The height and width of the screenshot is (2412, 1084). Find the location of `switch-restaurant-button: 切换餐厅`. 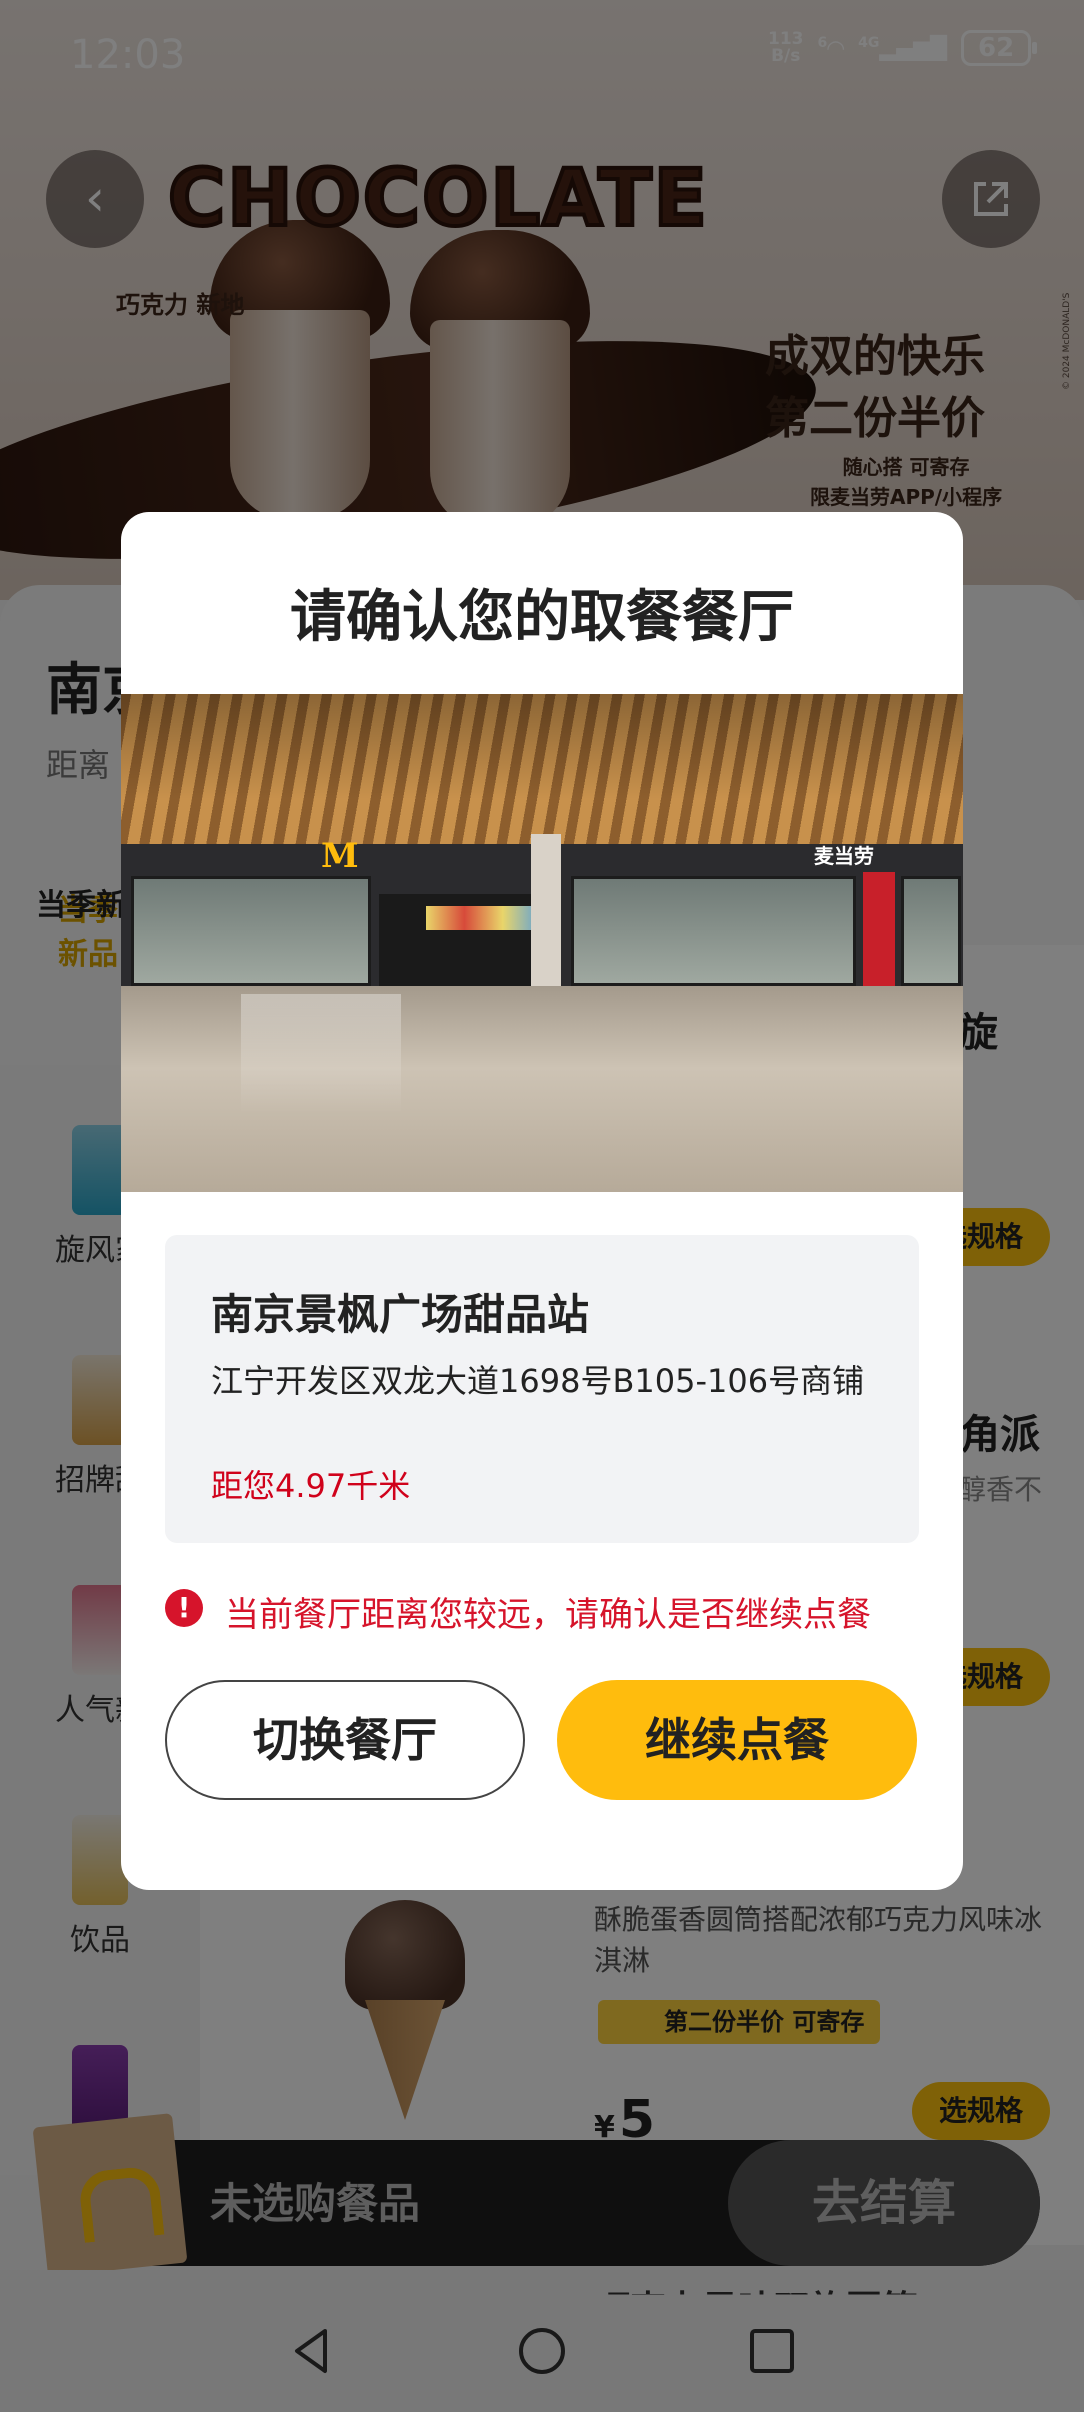

switch-restaurant-button: 切换餐厅 is located at coordinates (345, 1740).